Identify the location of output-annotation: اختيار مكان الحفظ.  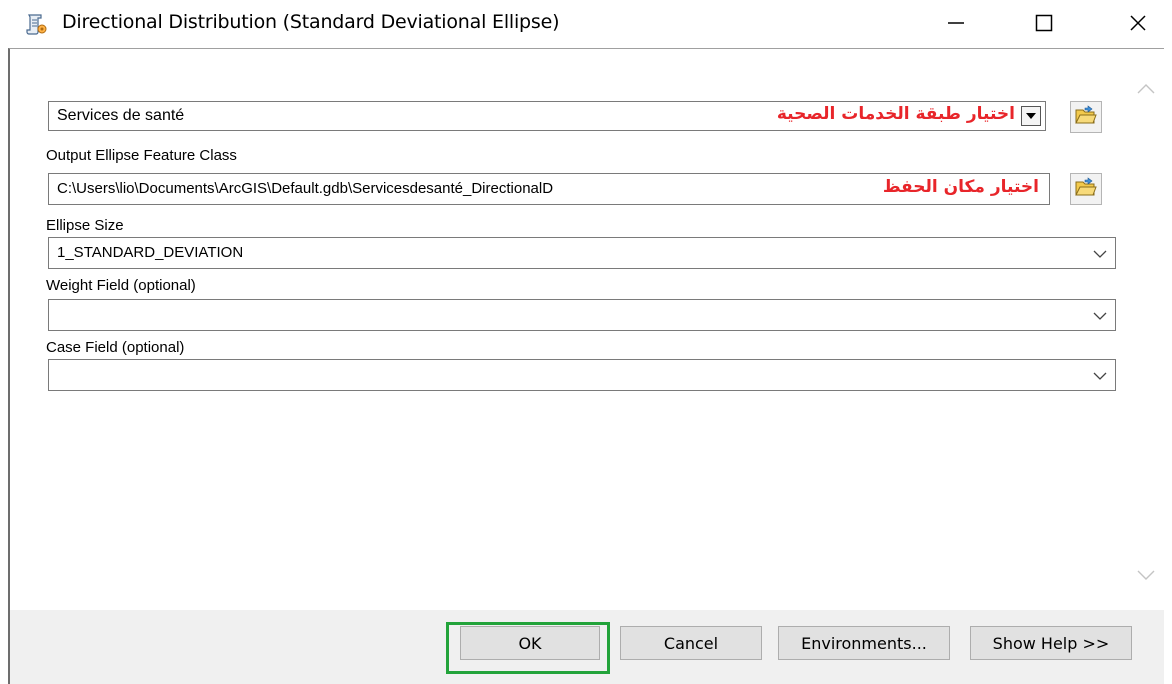
(960, 187).